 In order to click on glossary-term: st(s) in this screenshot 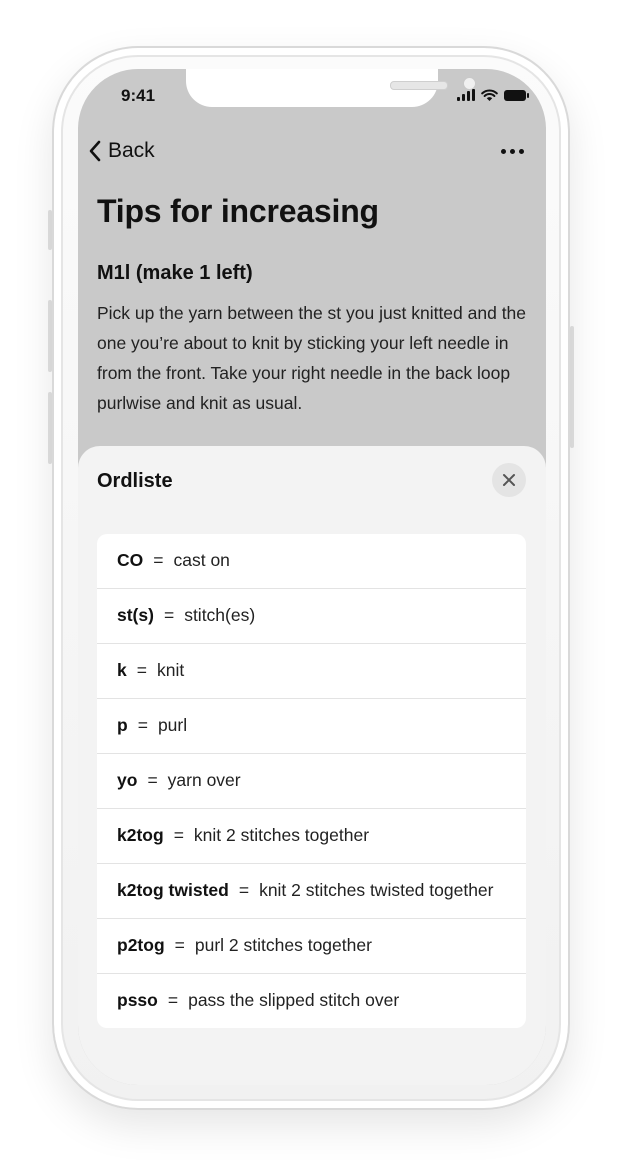, I will do `click(135, 615)`.